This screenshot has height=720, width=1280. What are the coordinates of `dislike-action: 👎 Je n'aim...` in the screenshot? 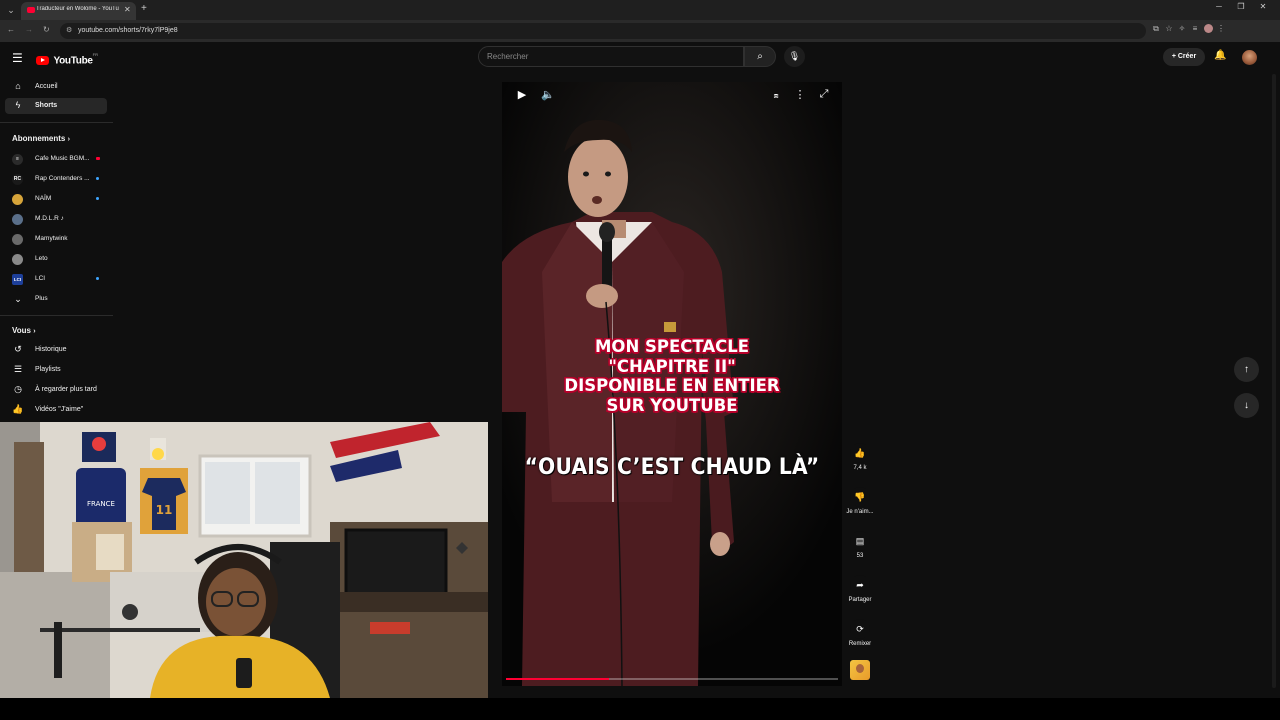 It's located at (860, 501).